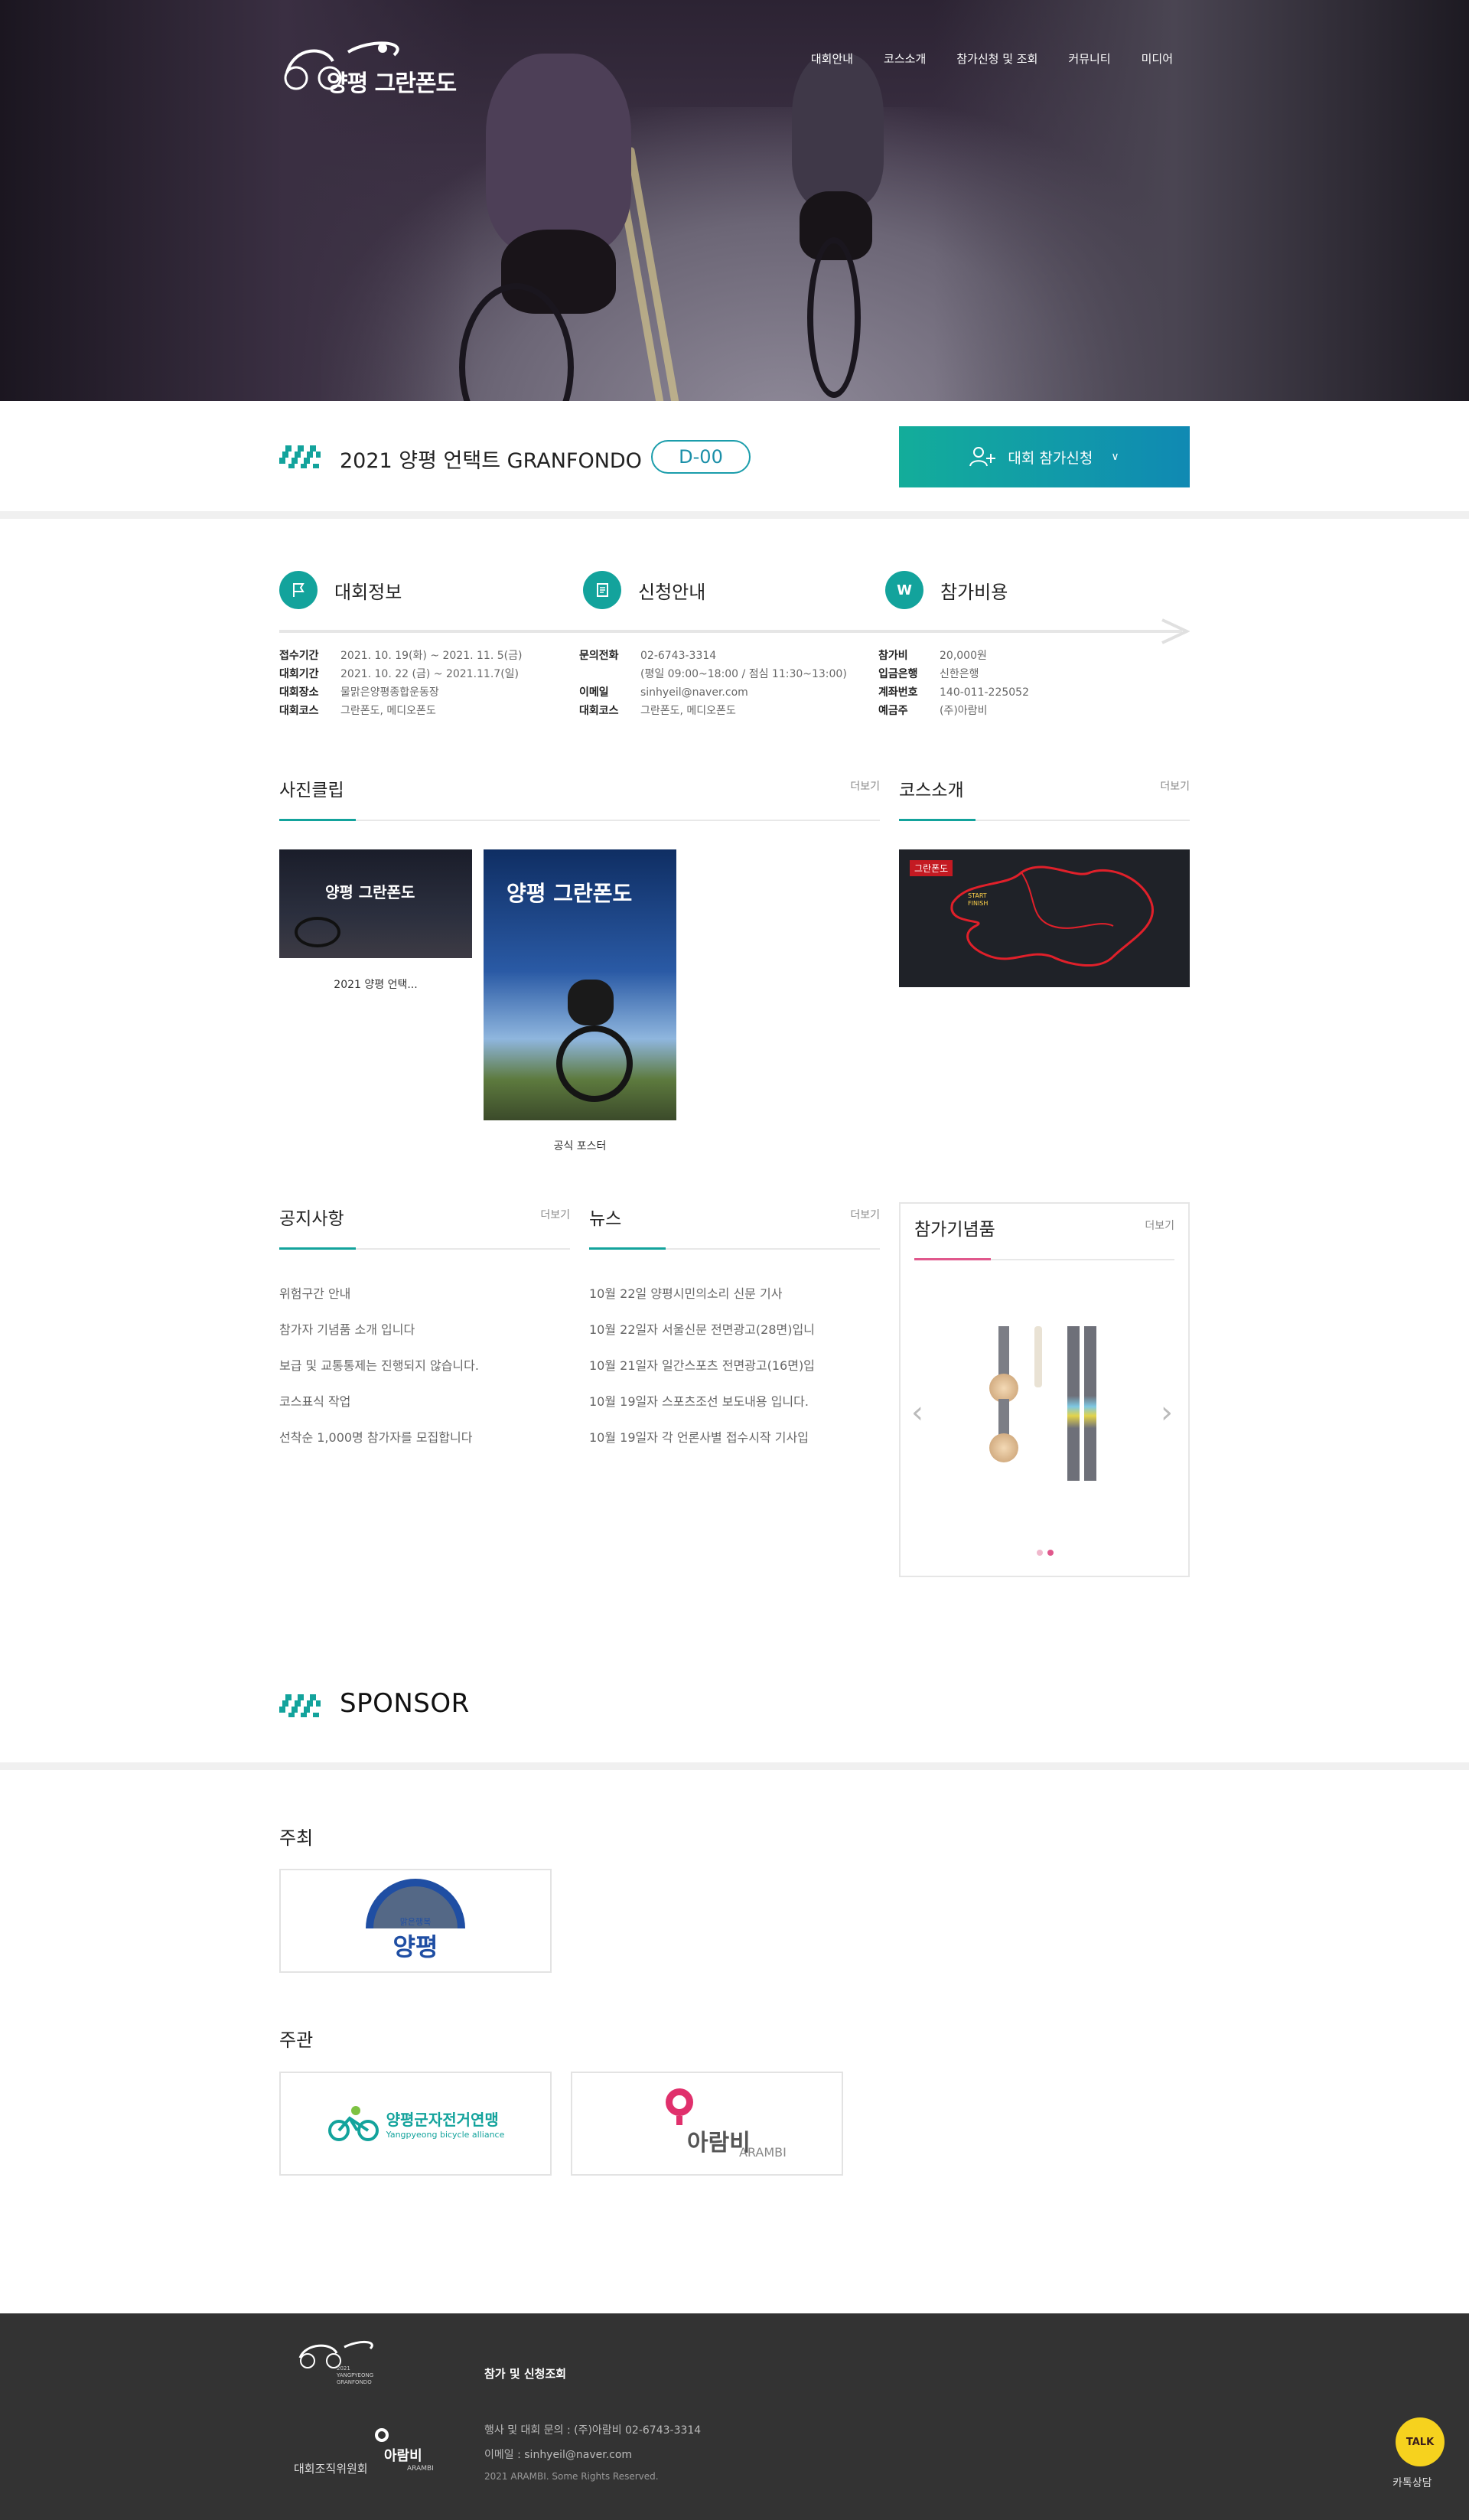 The image size is (1469, 2520). I want to click on souvenir-header: 참가기념품 더보기, so click(1044, 1237).